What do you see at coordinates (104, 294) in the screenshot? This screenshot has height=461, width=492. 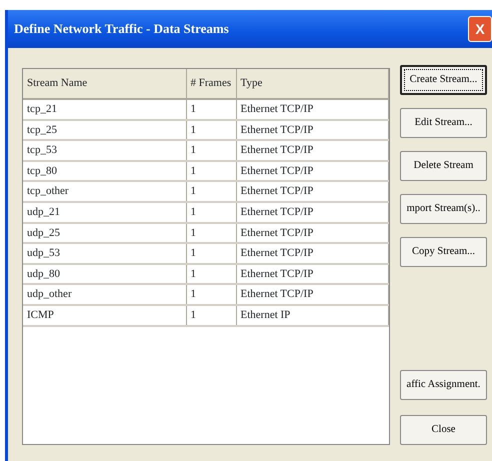 I see `table-cell: udp_other` at bounding box center [104, 294].